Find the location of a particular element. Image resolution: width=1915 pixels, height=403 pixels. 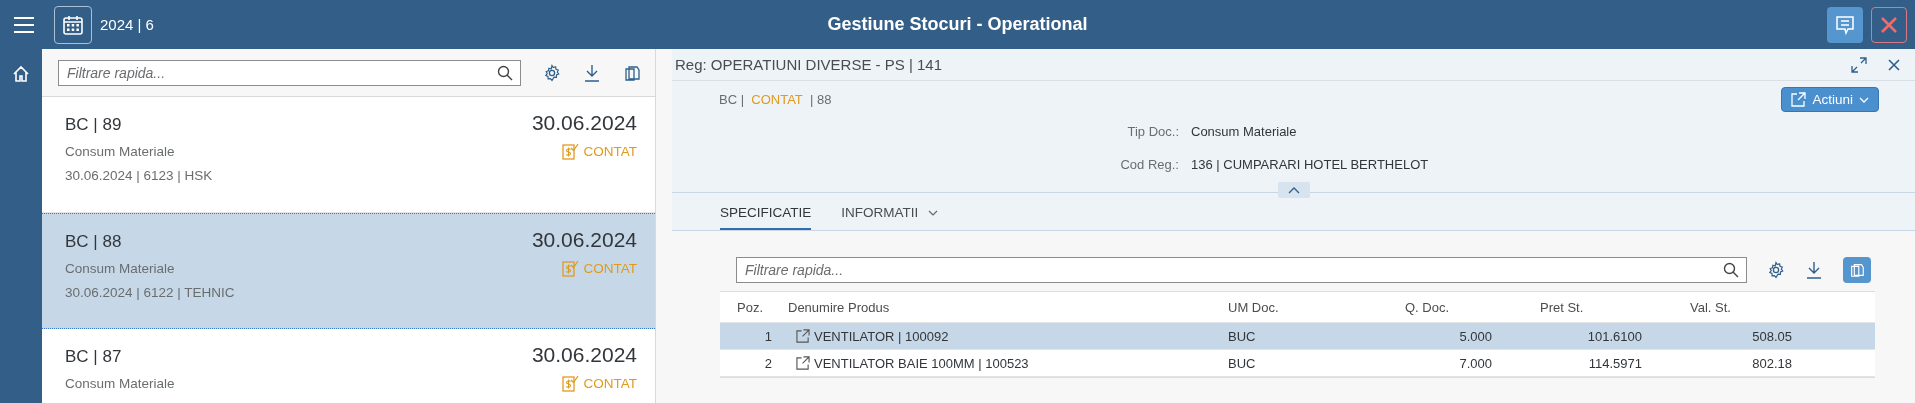

expand-icon is located at coordinates (1859, 64).